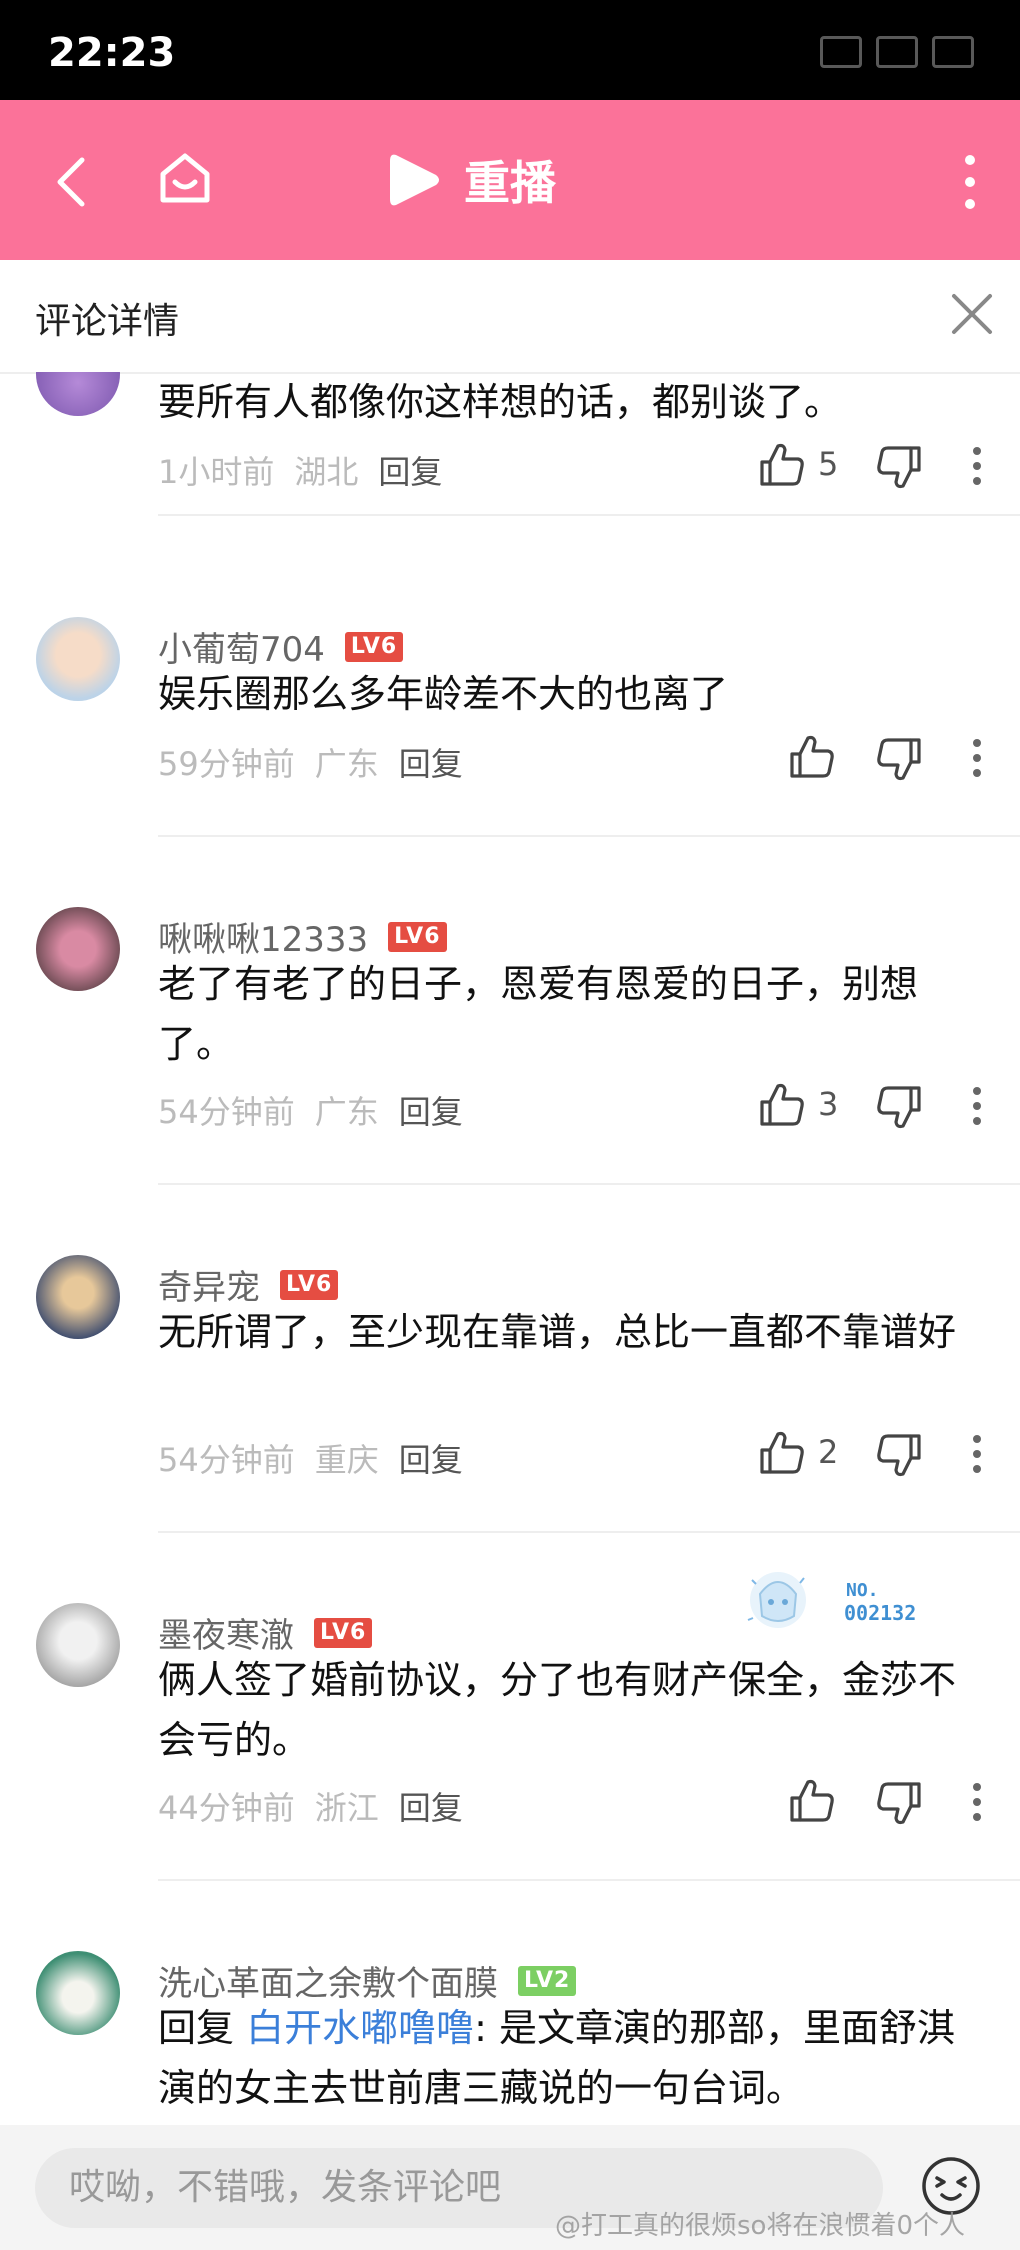 This screenshot has height=2250, width=1020. I want to click on home-icon, so click(185, 178).